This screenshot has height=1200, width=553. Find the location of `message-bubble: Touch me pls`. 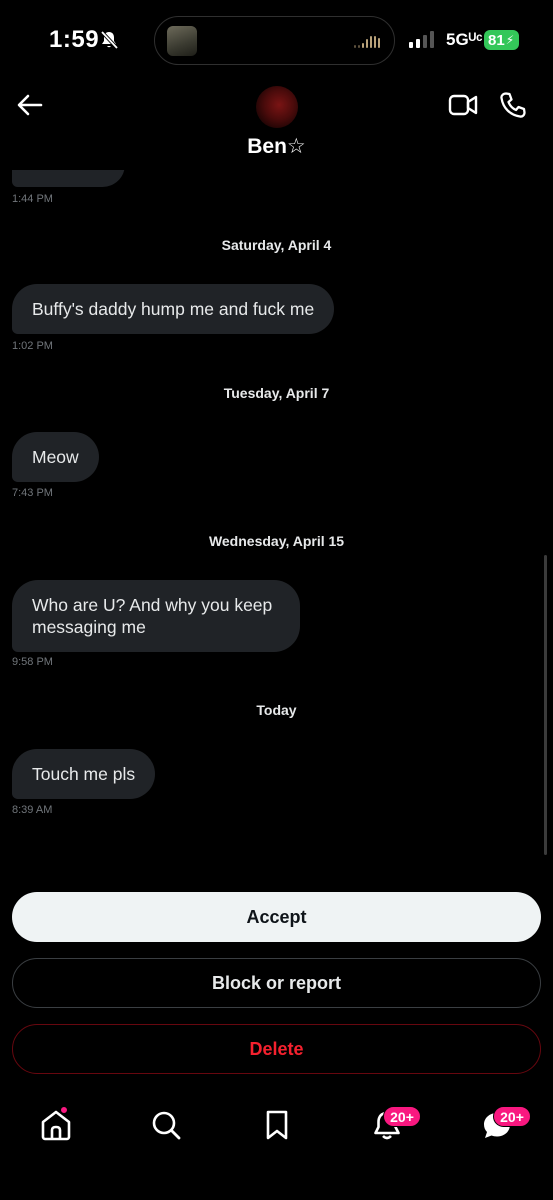

message-bubble: Touch me pls is located at coordinates (84, 774).